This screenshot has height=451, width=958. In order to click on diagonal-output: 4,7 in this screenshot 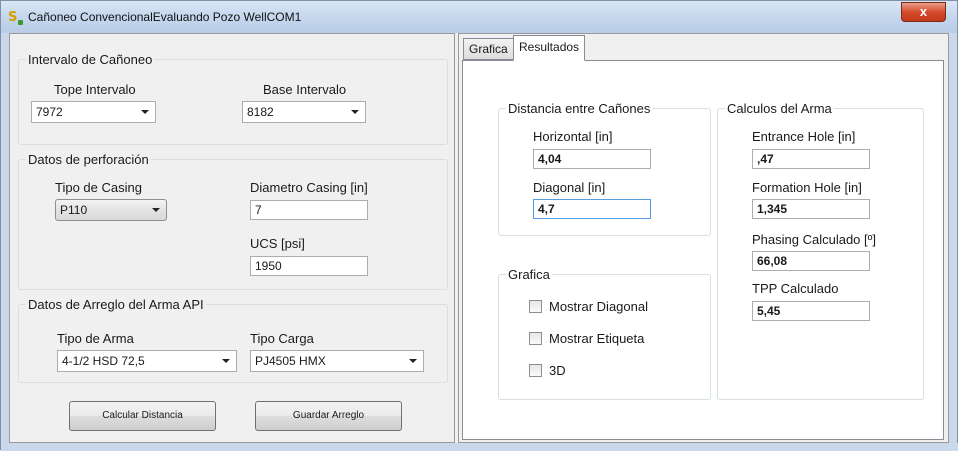, I will do `click(592, 209)`.